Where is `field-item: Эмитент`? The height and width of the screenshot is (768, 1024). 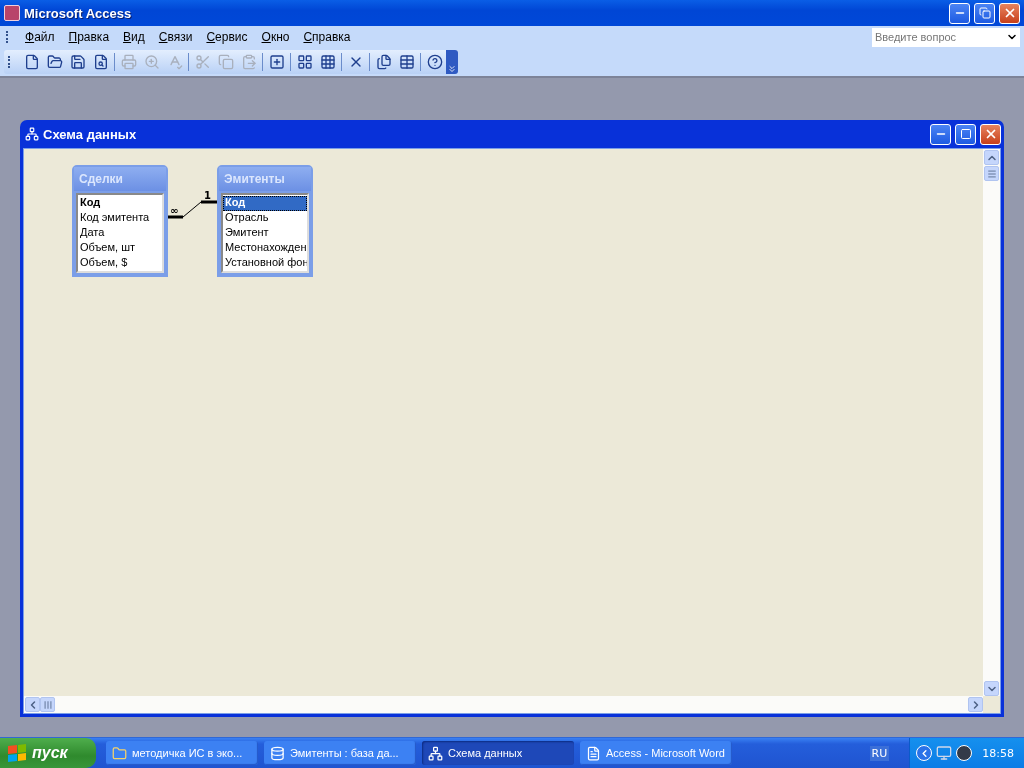 field-item: Эмитент is located at coordinates (265, 233).